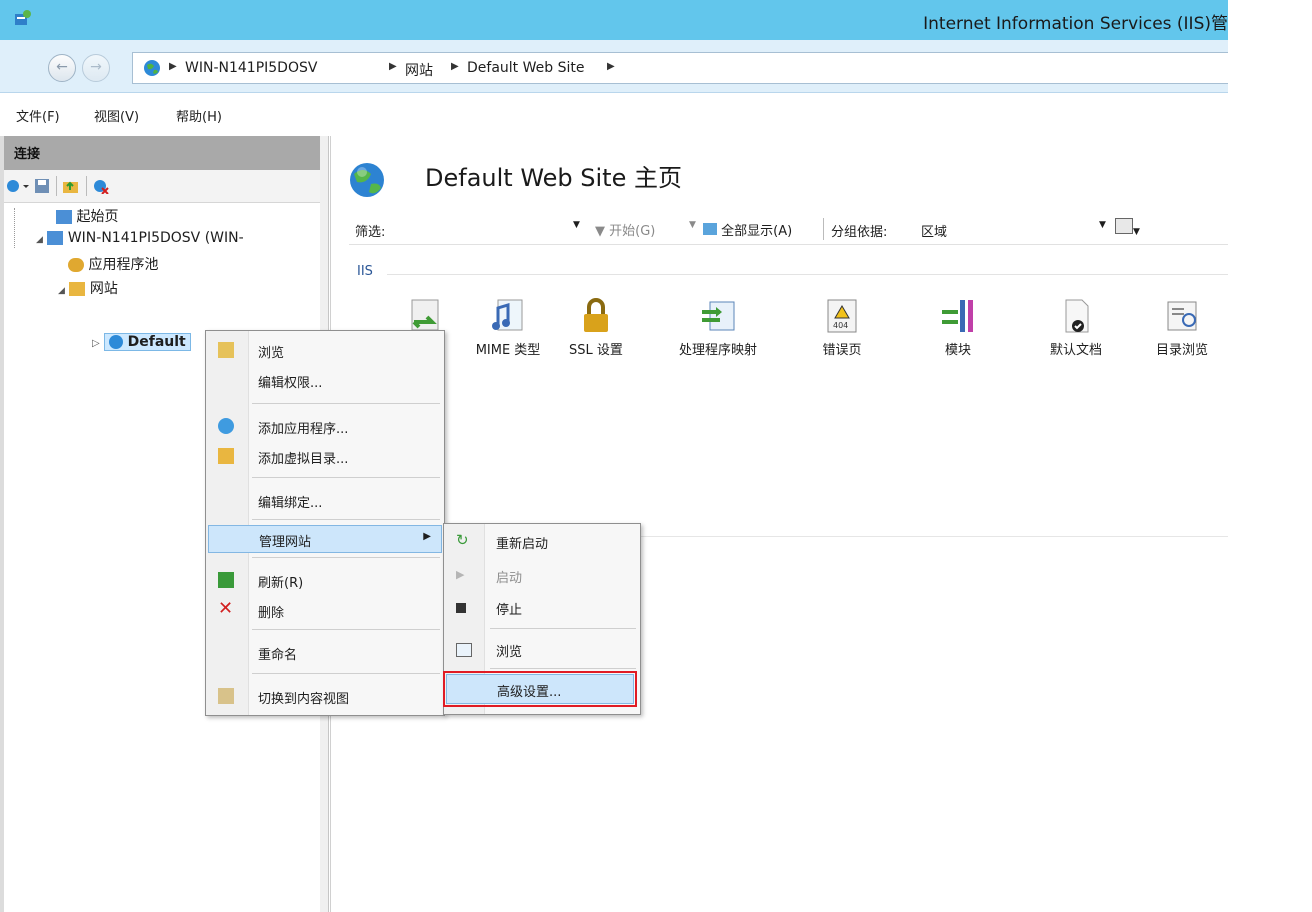  I want to click on feature-handler-mappings: 处理程序映射, so click(718, 328).